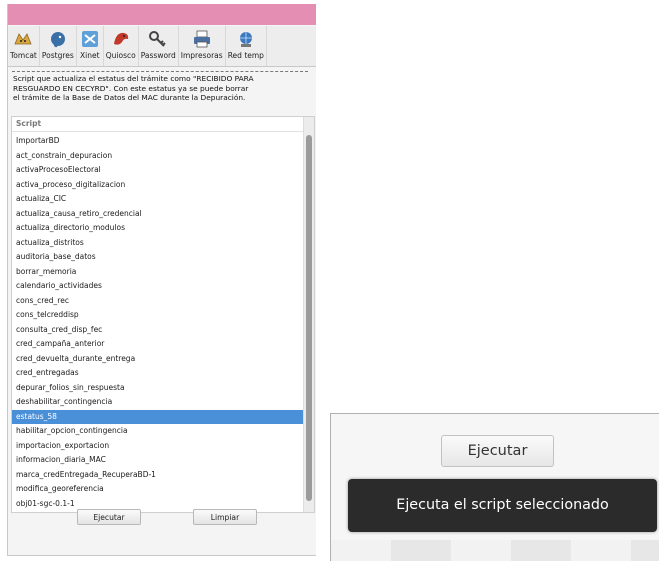 The height and width of the screenshot is (561, 659). What do you see at coordinates (158, 141) in the screenshot?
I see `script-list-item: ImportarBD` at bounding box center [158, 141].